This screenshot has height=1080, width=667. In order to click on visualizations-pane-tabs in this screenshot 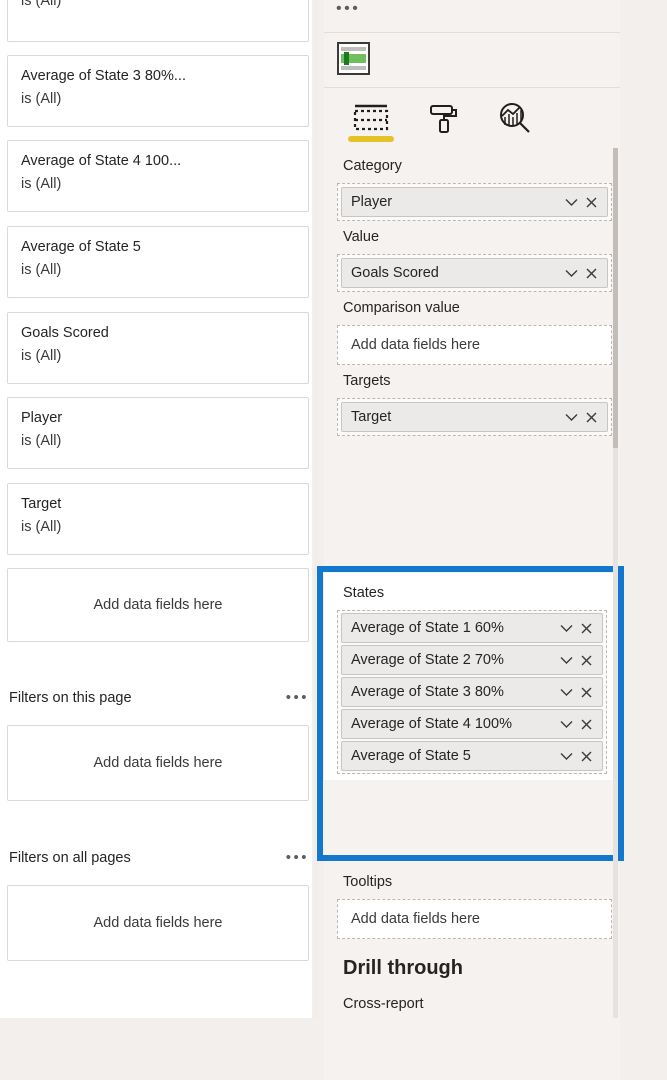, I will do `click(472, 118)`.